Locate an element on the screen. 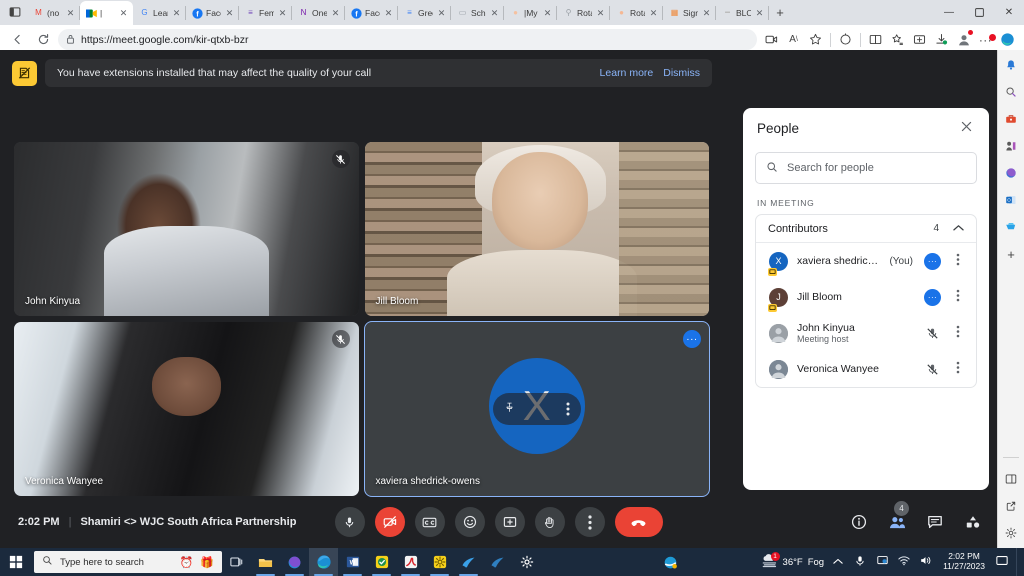 This screenshot has width=1024, height=576. notification-center-icon is located at coordinates (1002, 562).